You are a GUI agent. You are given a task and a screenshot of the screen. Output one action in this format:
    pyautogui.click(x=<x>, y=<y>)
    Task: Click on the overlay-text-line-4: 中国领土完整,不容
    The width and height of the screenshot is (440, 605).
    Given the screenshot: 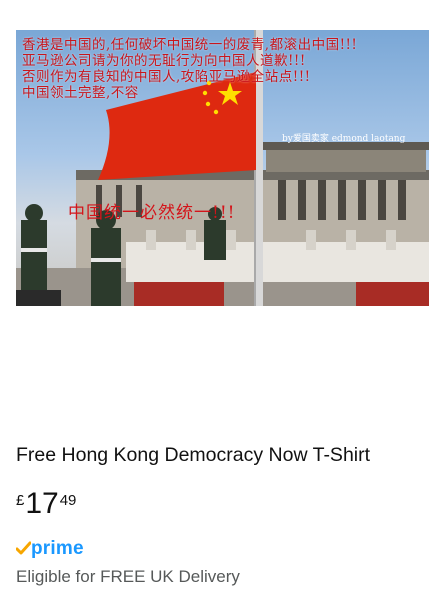 What is the action you would take?
    pyautogui.click(x=80, y=93)
    